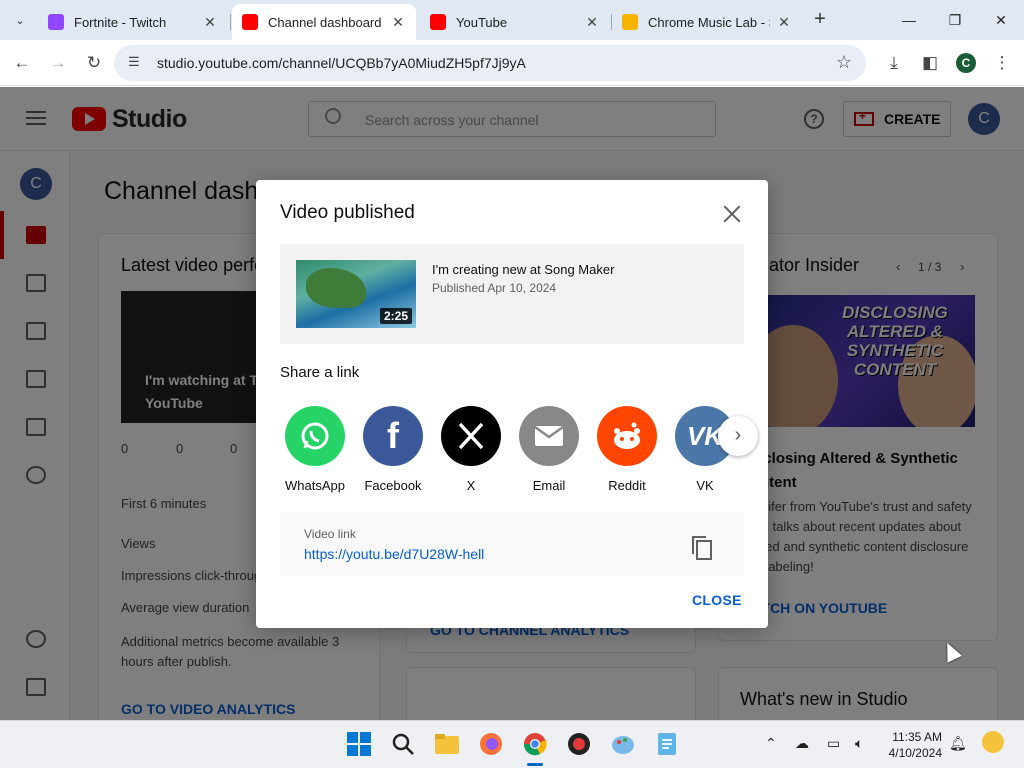 The height and width of the screenshot is (768, 1024). I want to click on screen-recorder-icon, so click(579, 744).